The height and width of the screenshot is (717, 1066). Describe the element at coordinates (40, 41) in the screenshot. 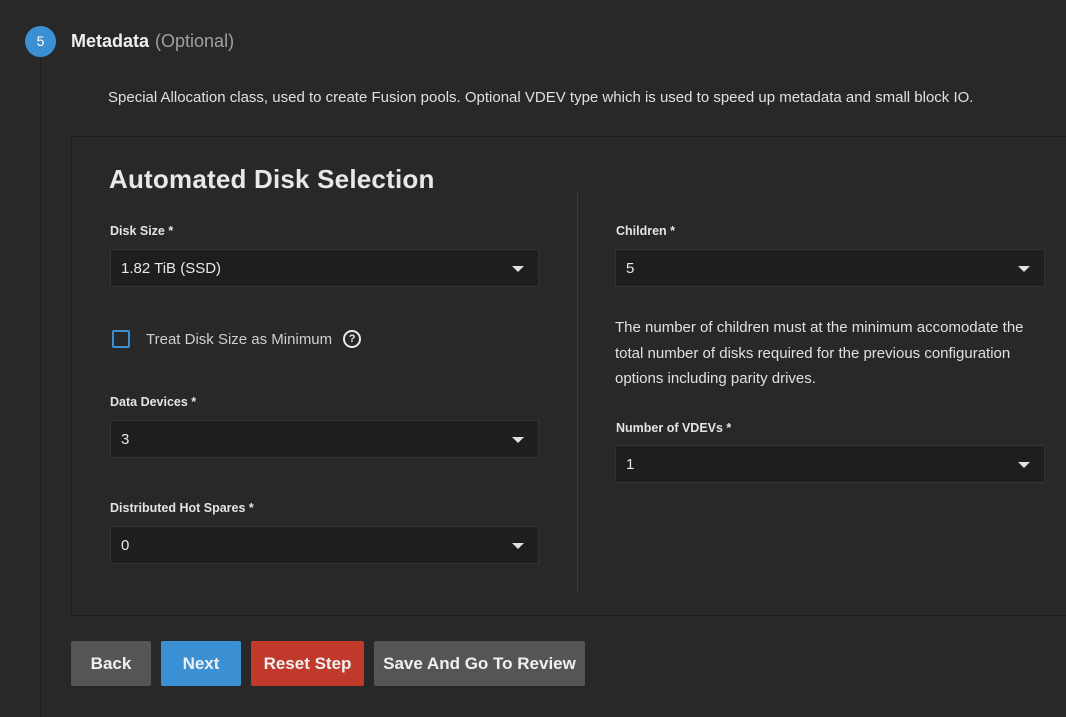

I see `step-number-badge: 5` at that location.